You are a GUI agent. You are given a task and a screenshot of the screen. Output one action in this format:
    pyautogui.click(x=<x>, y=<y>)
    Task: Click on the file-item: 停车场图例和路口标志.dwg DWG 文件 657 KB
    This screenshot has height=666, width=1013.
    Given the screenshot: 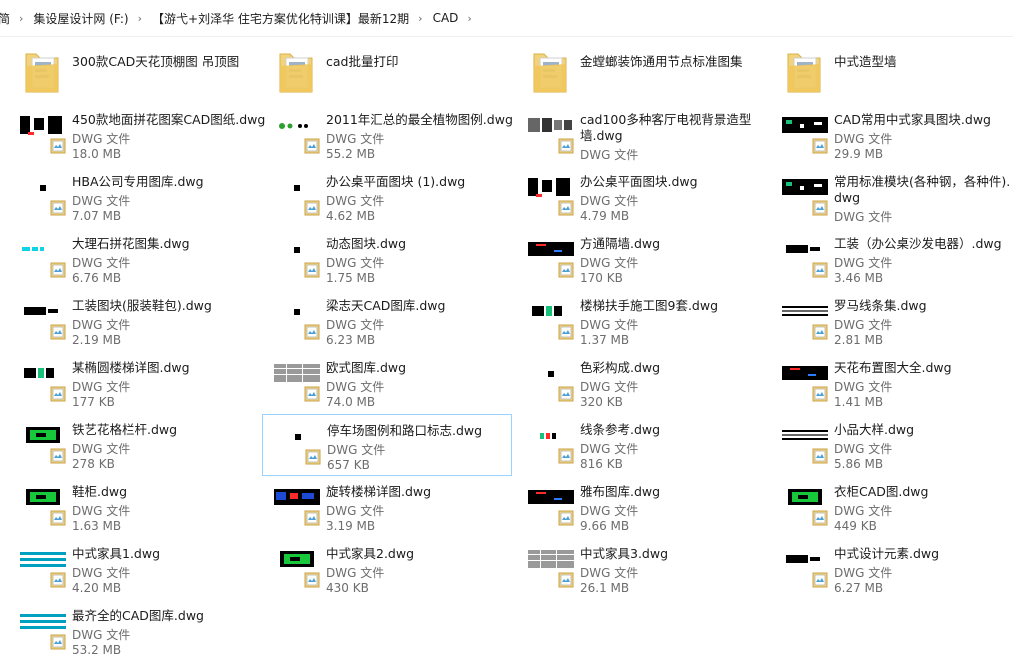 What is the action you would take?
    pyautogui.click(x=387, y=445)
    